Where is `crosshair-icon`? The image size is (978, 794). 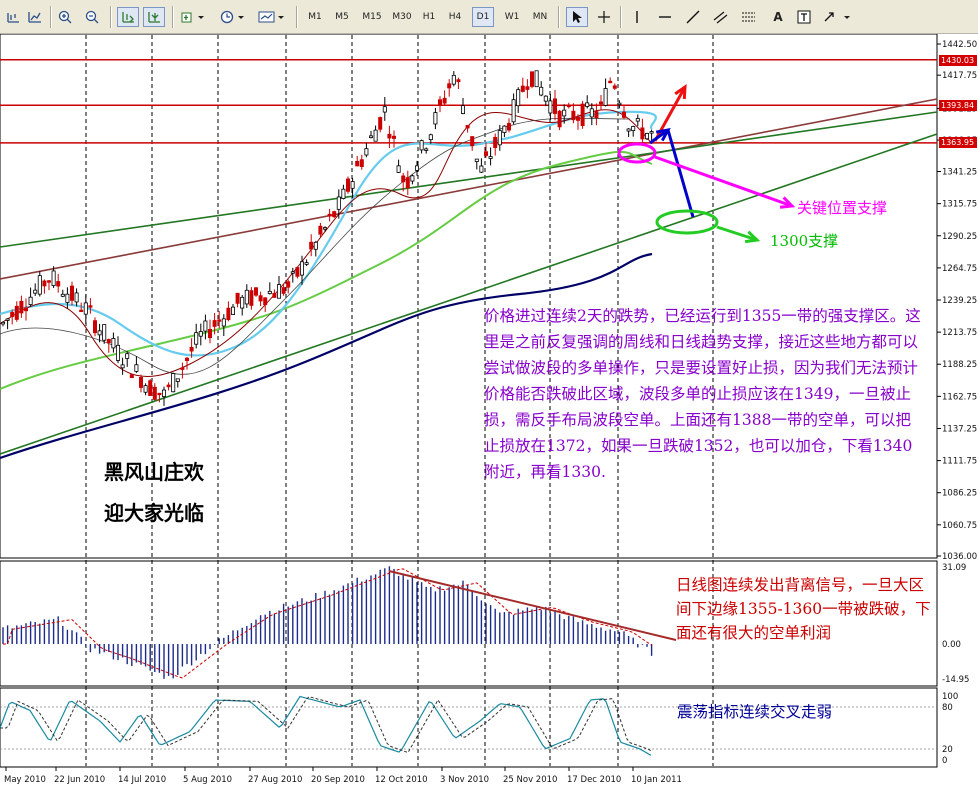
crosshair-icon is located at coordinates (604, 17).